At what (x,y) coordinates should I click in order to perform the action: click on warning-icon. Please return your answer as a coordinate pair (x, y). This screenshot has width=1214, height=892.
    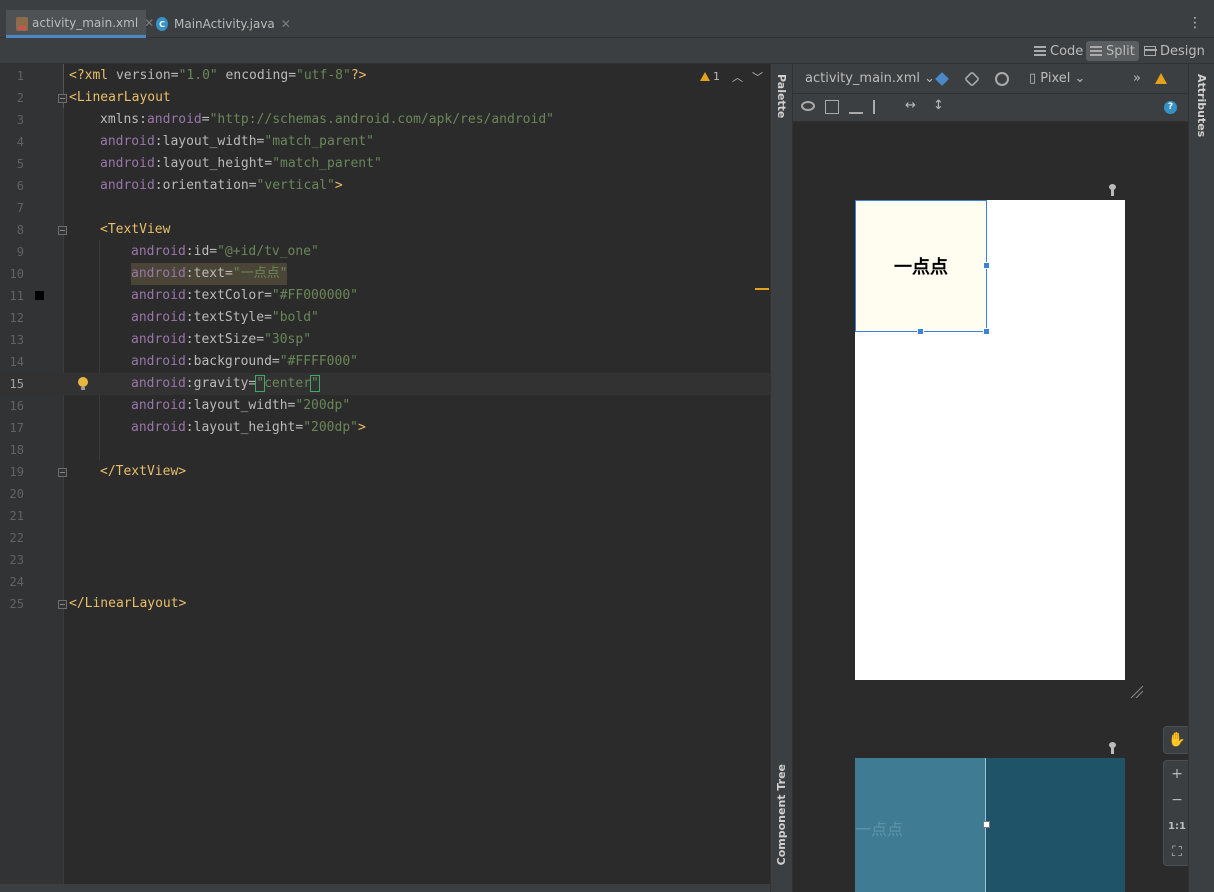
    Looking at the image, I should click on (1161, 78).